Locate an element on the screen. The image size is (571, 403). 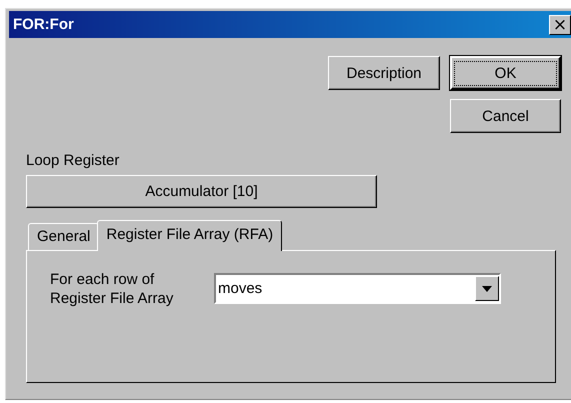
ok-button: OK is located at coordinates (505, 73).